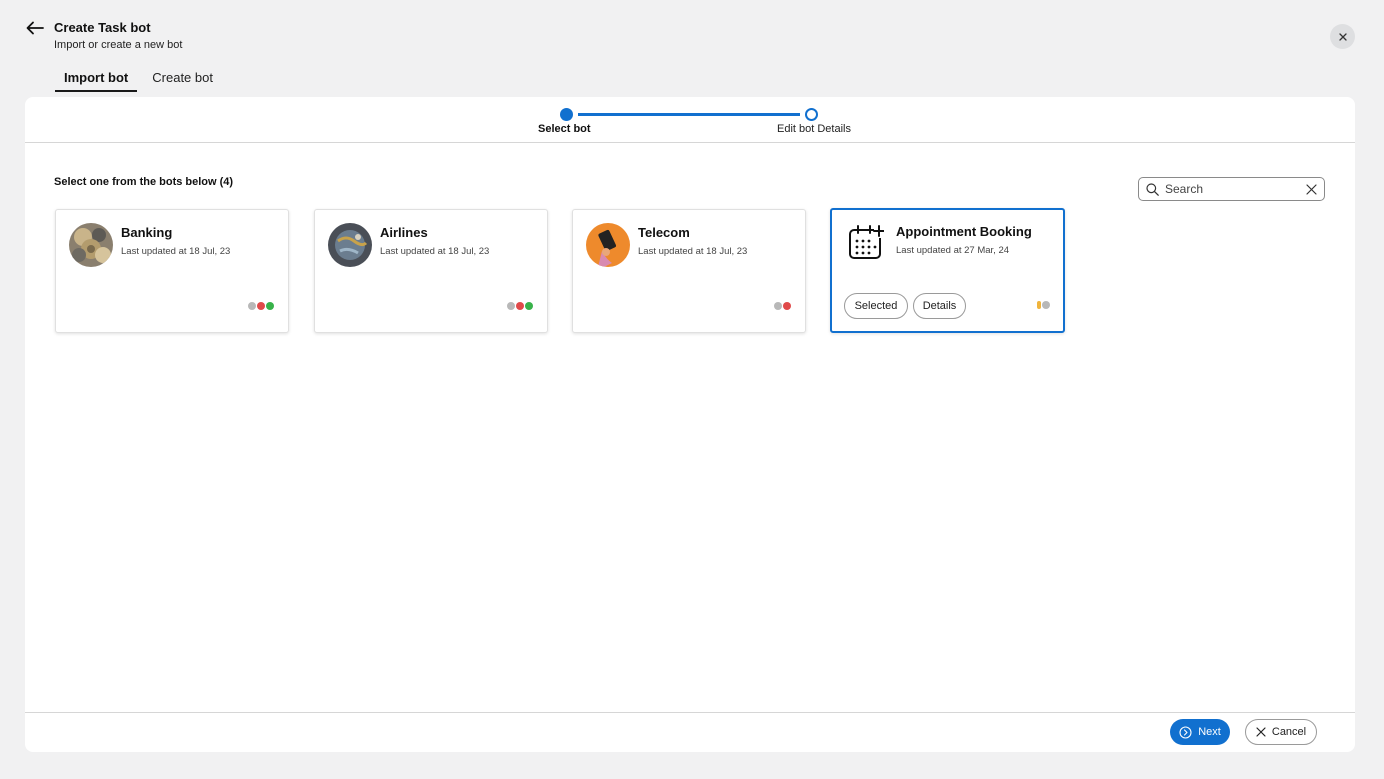 The image size is (1384, 779). I want to click on bot-name: Telecom, so click(664, 232).